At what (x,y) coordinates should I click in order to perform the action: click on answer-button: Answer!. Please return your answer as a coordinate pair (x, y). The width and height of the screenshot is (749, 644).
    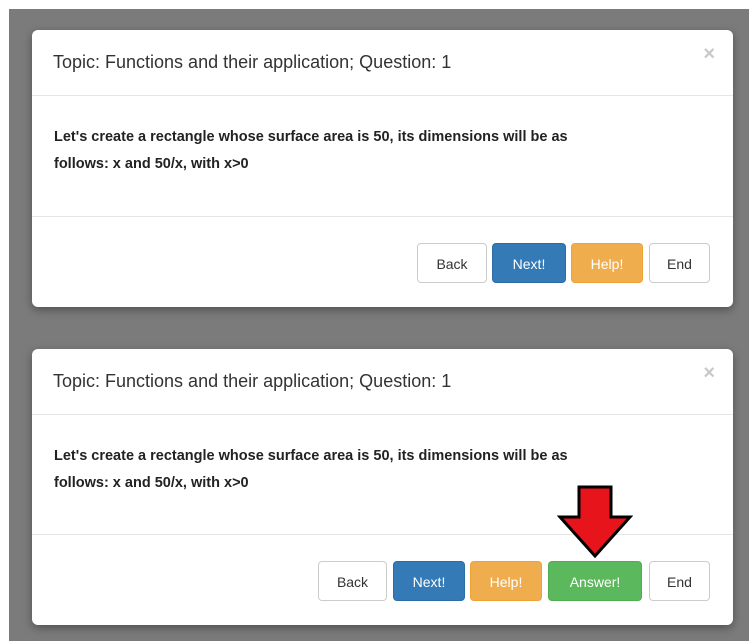
    Looking at the image, I should click on (595, 581).